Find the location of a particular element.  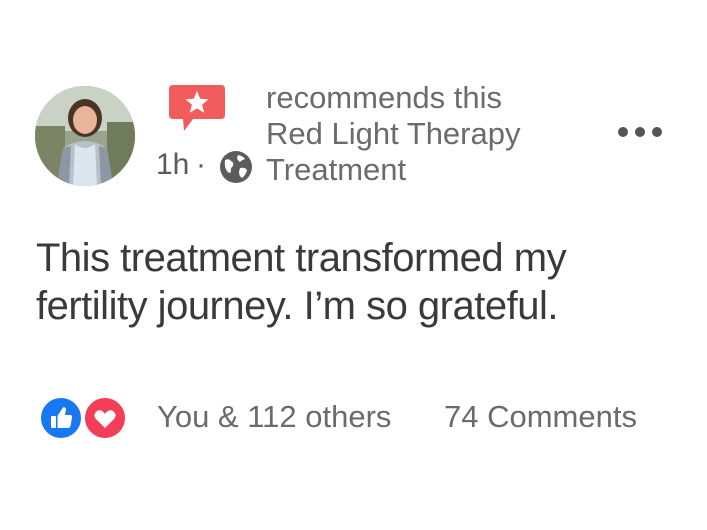

recommendation-line-1: recommends this is located at coordinates (384, 97).